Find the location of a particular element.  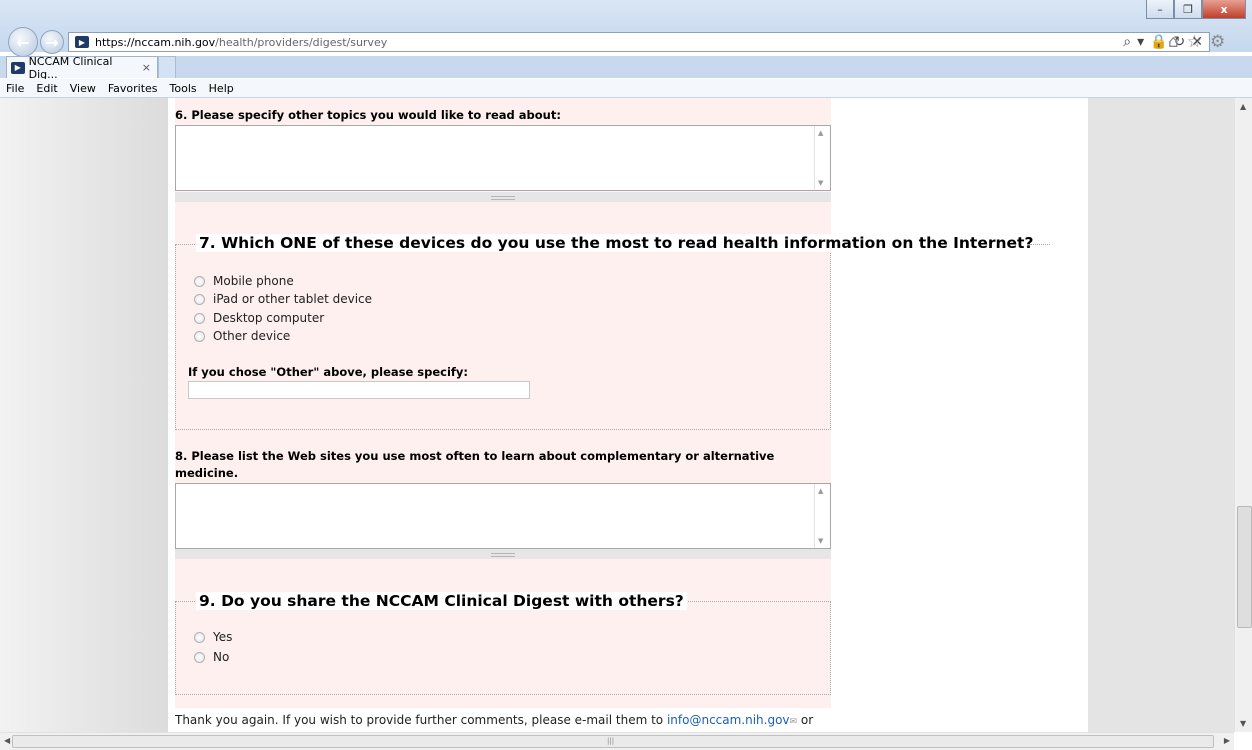

q8-textarea: ▲ ▼ is located at coordinates (503, 516).